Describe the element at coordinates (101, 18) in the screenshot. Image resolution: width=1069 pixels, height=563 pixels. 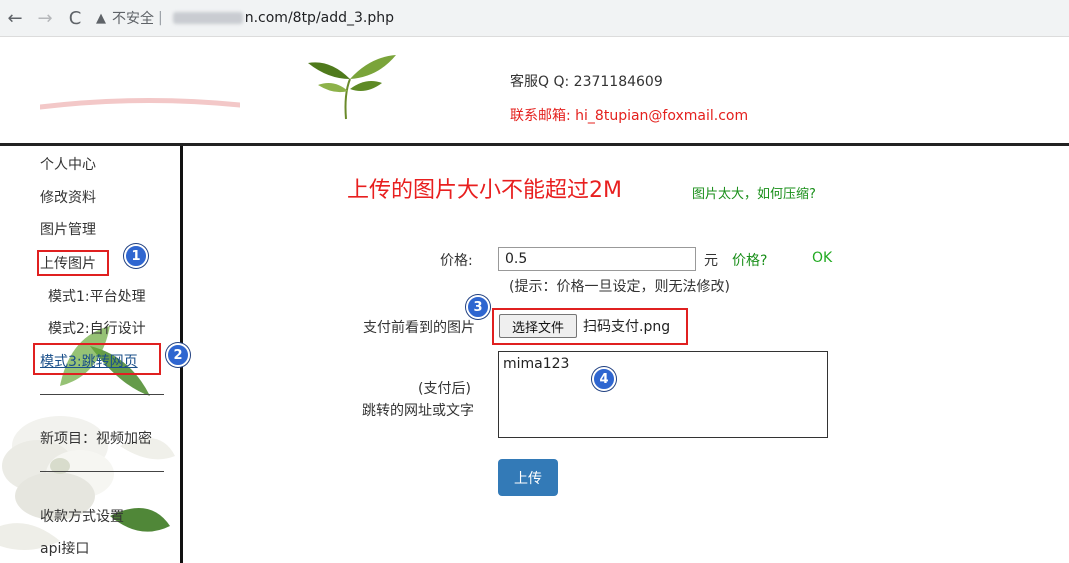
I see `warning-triangle-icon: ▲` at that location.